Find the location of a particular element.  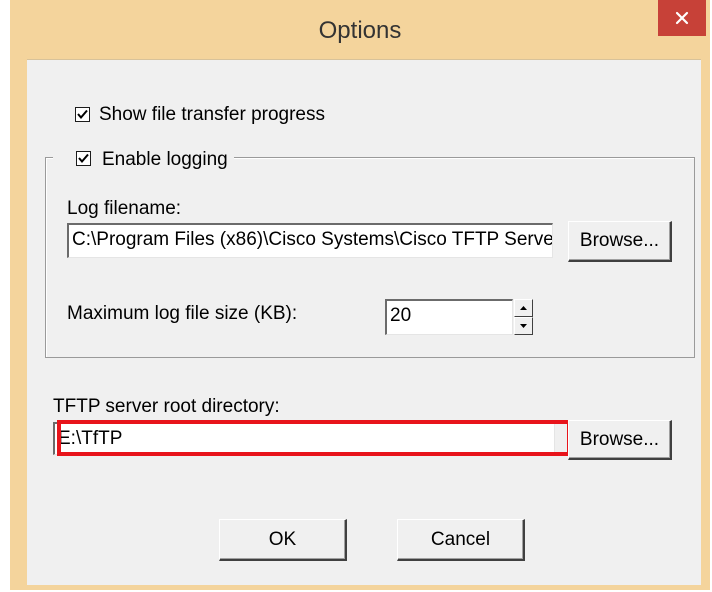

arrow-down-icon is located at coordinates (523, 326).